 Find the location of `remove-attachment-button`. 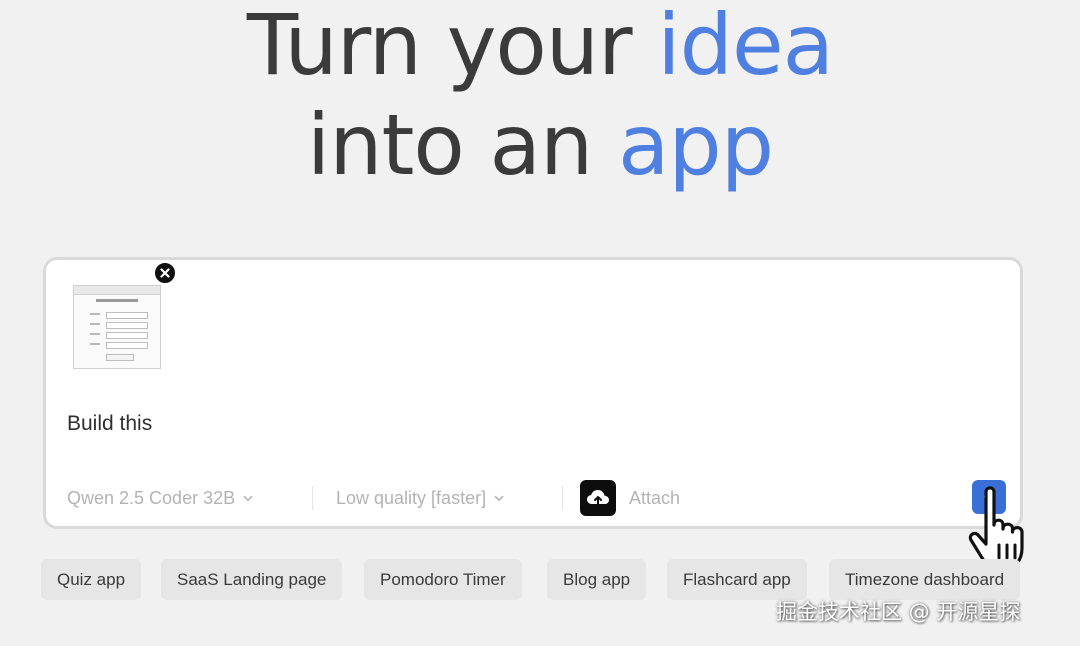

remove-attachment-button is located at coordinates (165, 273).